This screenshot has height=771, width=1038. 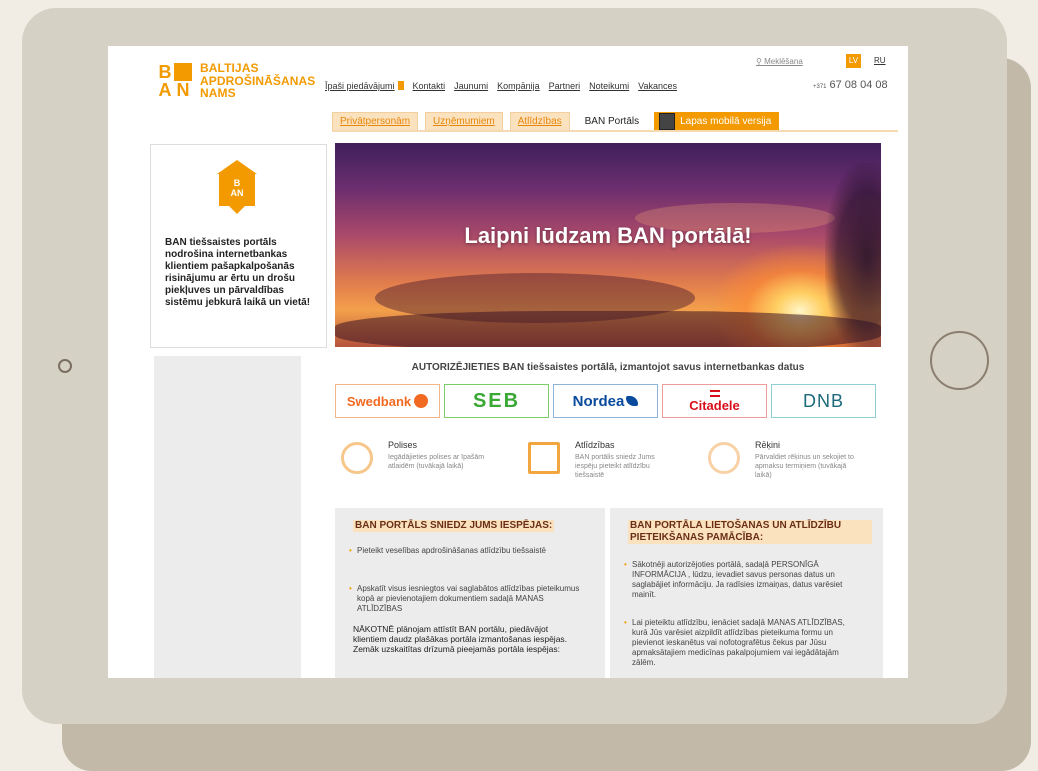 I want to click on tree-silhouette, so click(x=853, y=255).